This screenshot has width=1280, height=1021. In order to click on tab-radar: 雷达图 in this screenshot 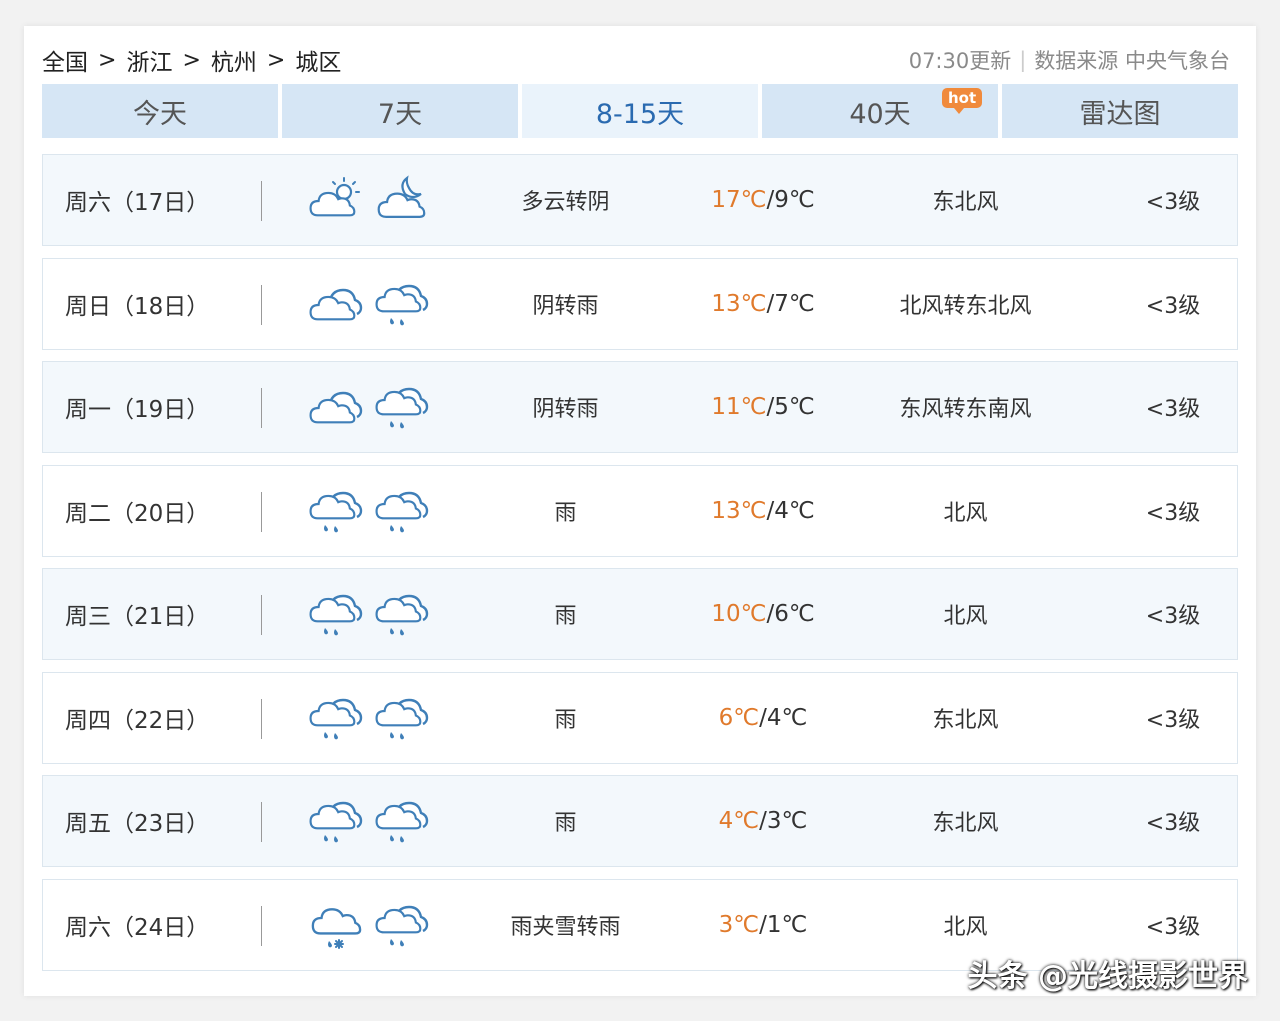, I will do `click(1120, 111)`.